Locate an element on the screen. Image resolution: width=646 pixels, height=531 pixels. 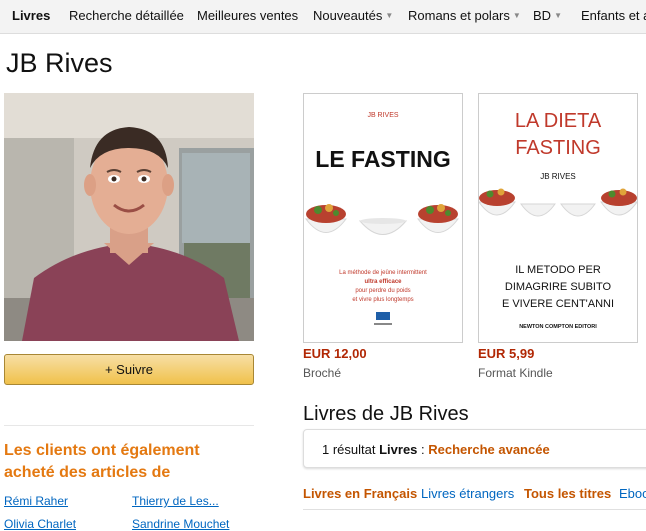
nav-item-enfants: Enfants et ad is located at coordinates (613, 15).